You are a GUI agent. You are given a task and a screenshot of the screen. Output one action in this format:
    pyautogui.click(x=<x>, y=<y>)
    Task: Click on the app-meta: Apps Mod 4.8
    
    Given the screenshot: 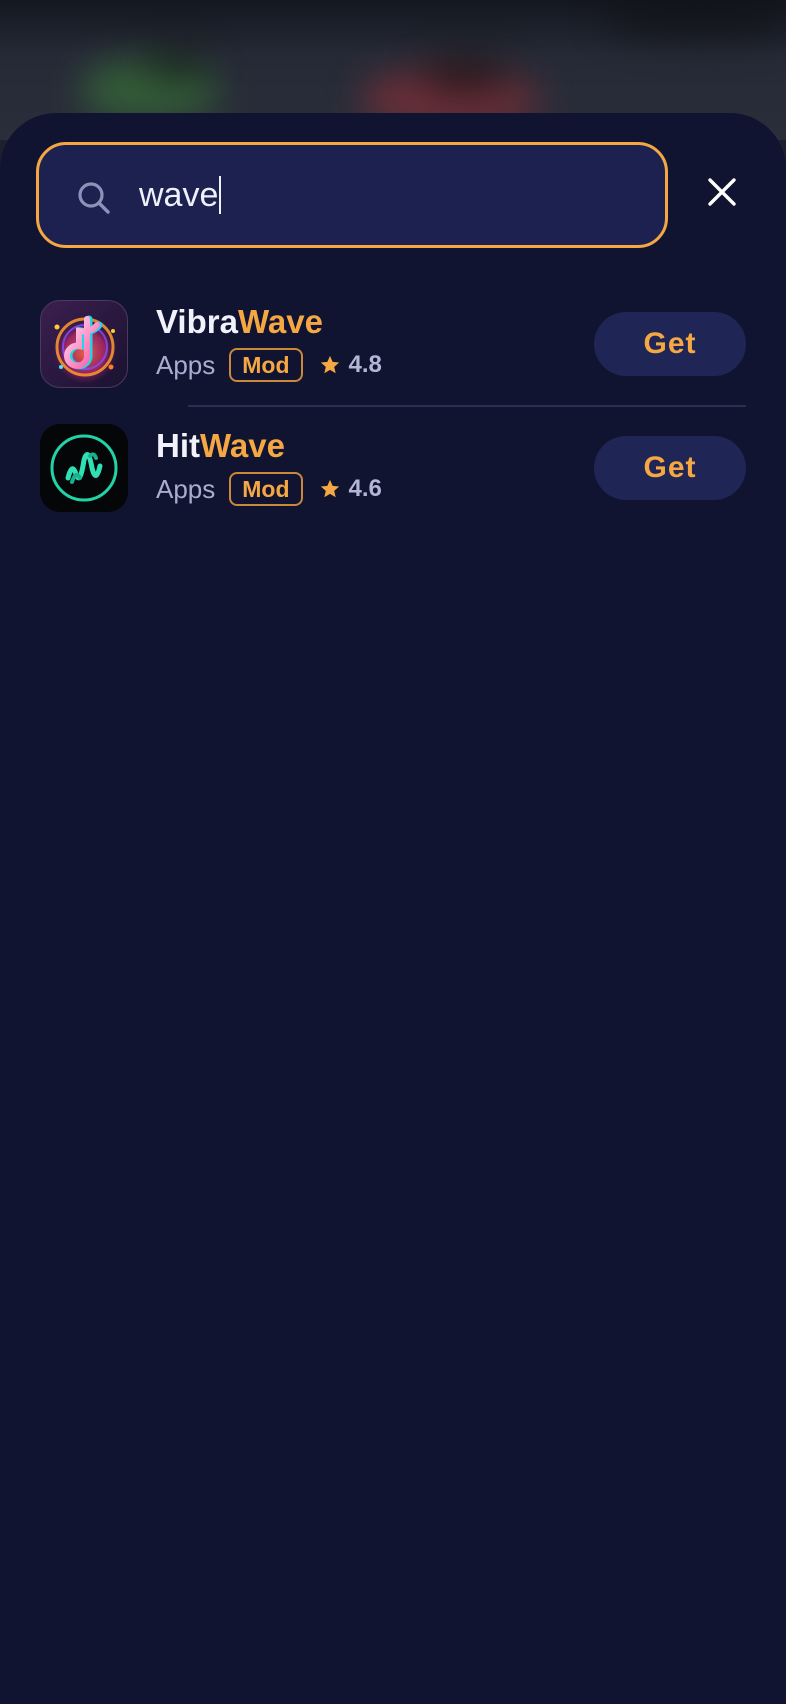 What is the action you would take?
    pyautogui.click(x=269, y=365)
    